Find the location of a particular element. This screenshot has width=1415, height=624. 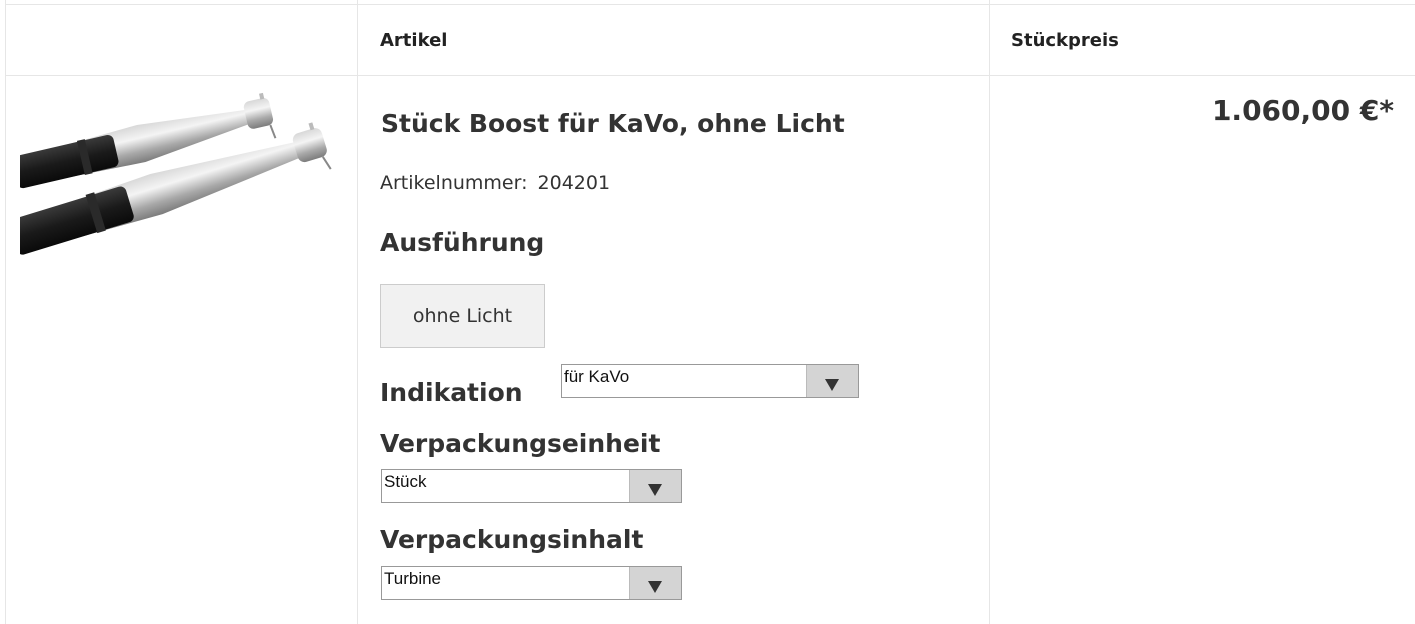

dental-turbine-handpiece-image is located at coordinates (174, 176).